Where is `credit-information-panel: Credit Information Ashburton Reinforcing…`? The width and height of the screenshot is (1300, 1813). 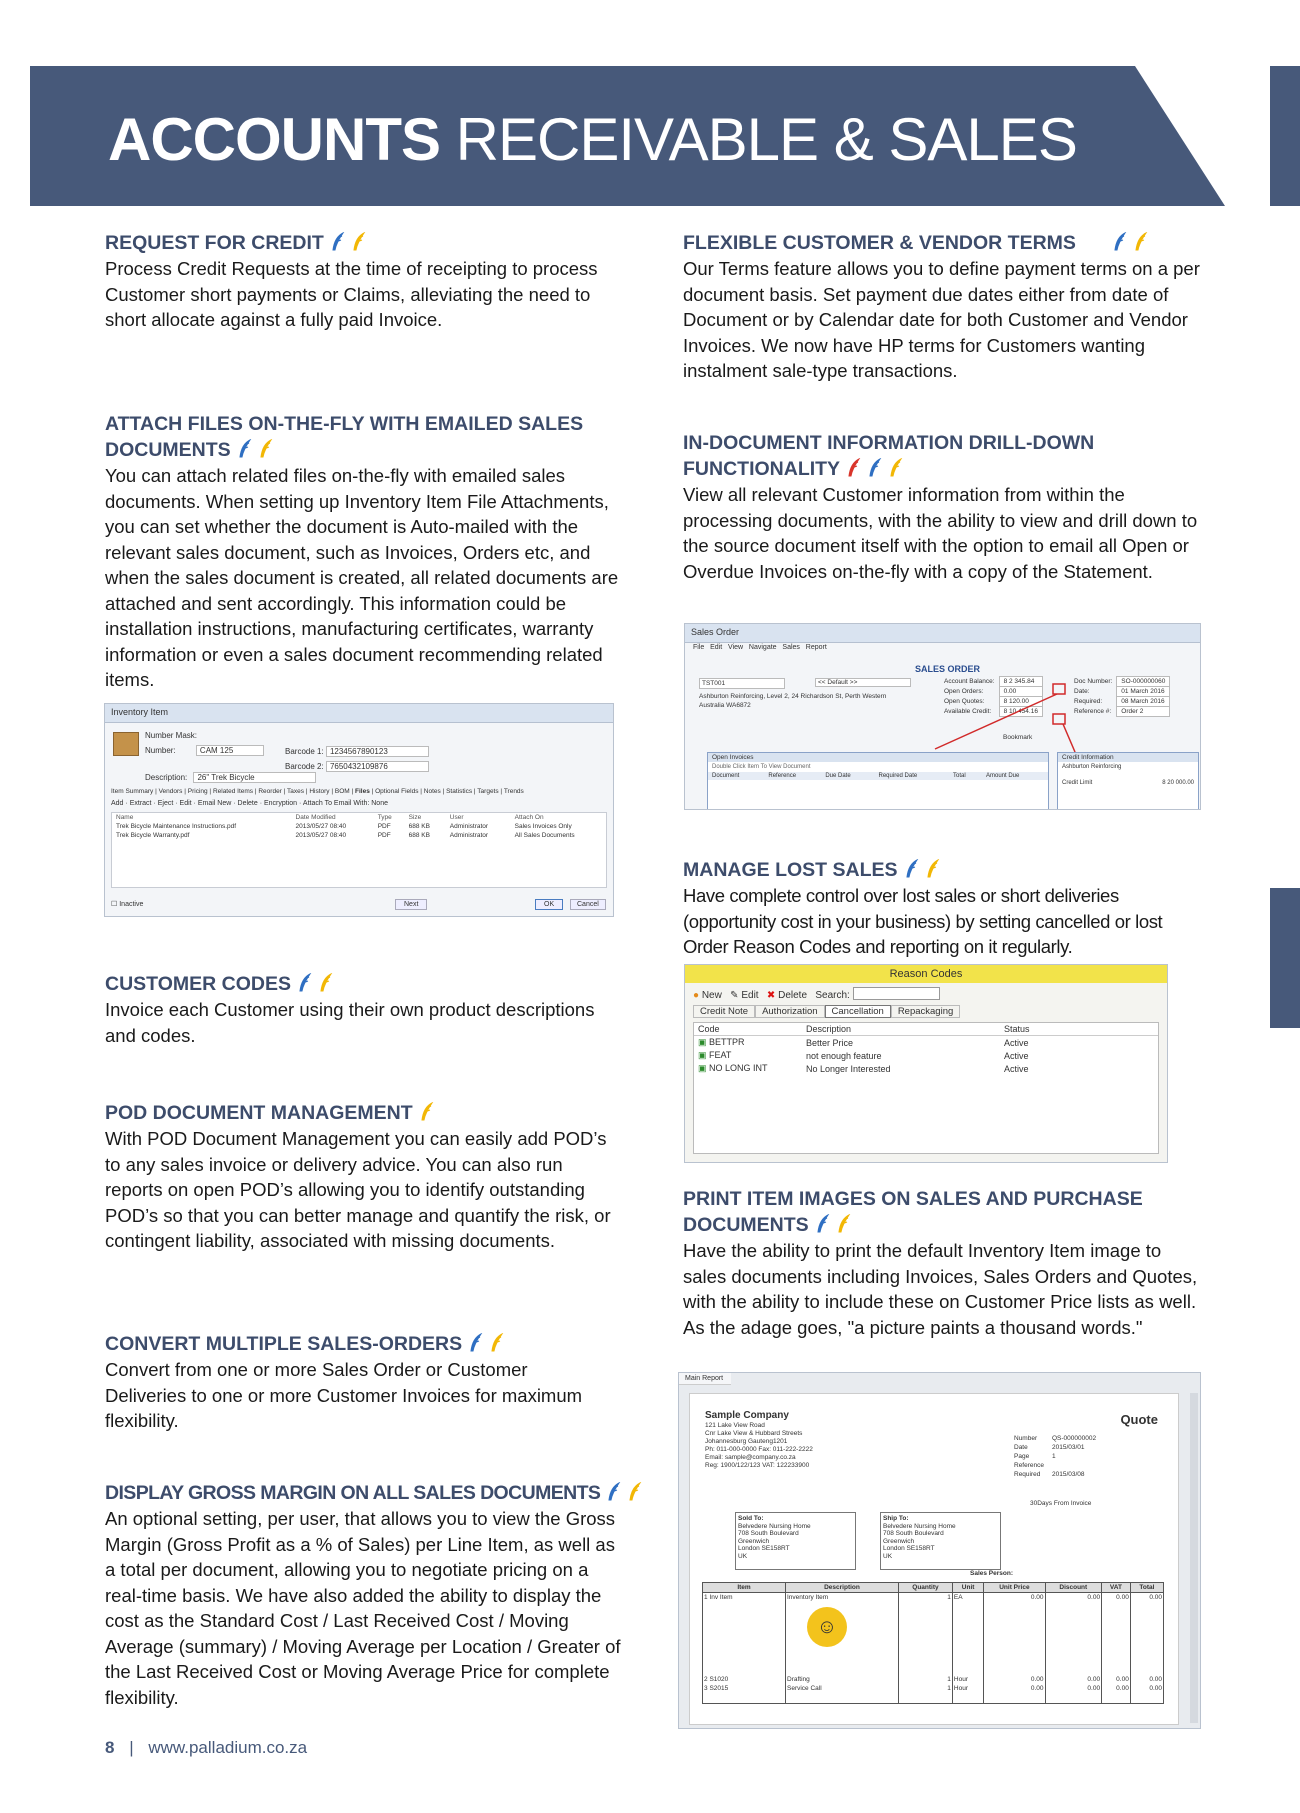
credit-information-panel: Credit Information Ashburton Reinforcing… is located at coordinates (1128, 780).